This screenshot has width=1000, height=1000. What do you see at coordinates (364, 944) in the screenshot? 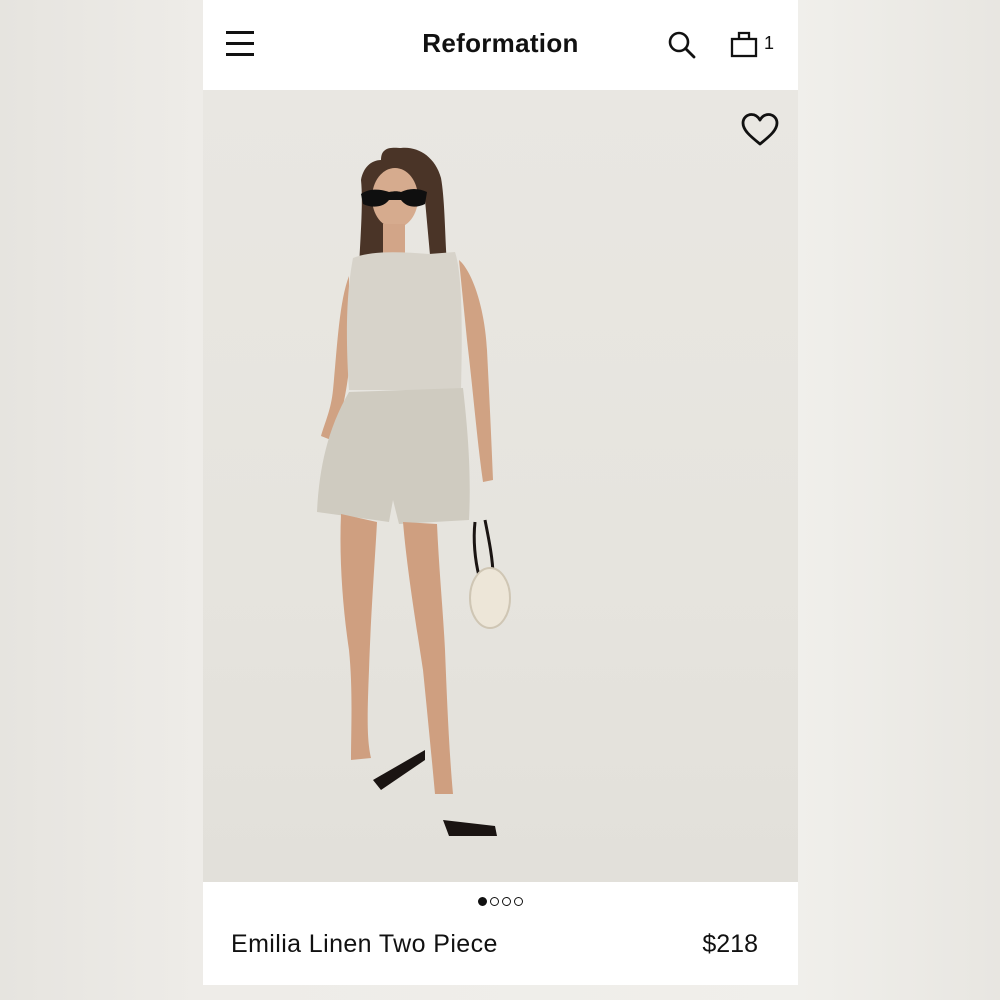
I see `product-title: Emilia Linen Two Piece` at bounding box center [364, 944].